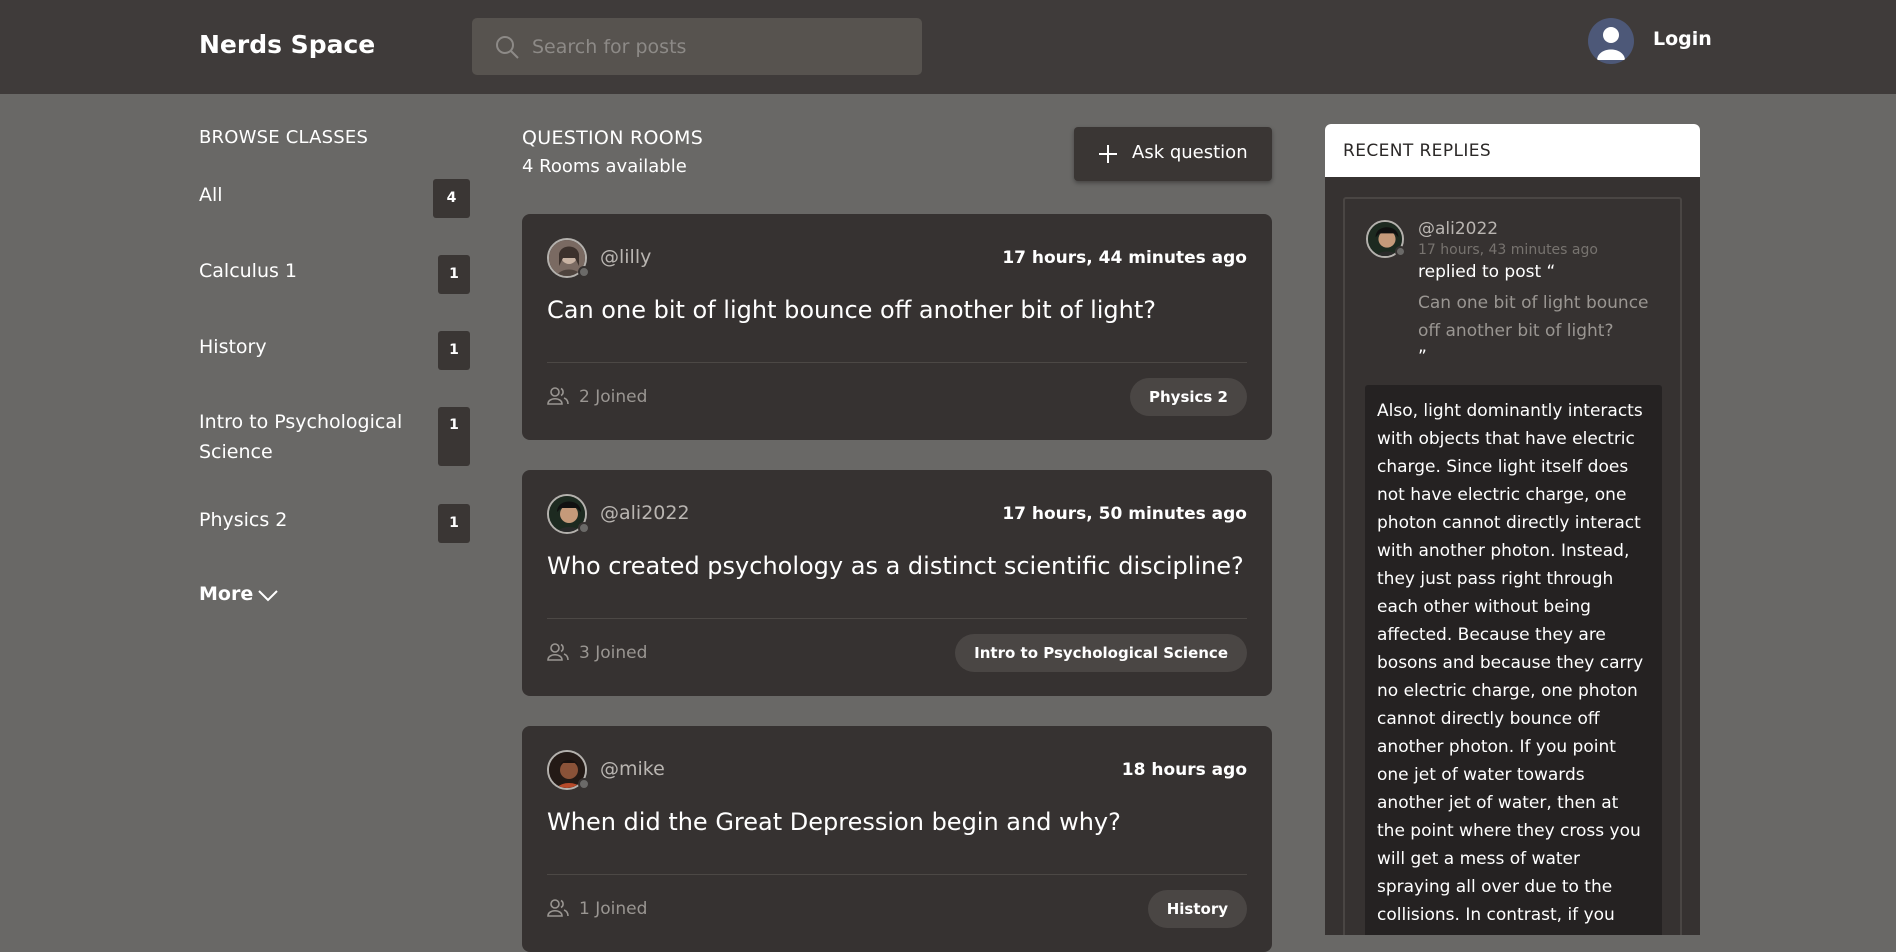 This screenshot has height=952, width=1896. I want to click on recent-replies-header: RECENT REPLIES, so click(1512, 150).